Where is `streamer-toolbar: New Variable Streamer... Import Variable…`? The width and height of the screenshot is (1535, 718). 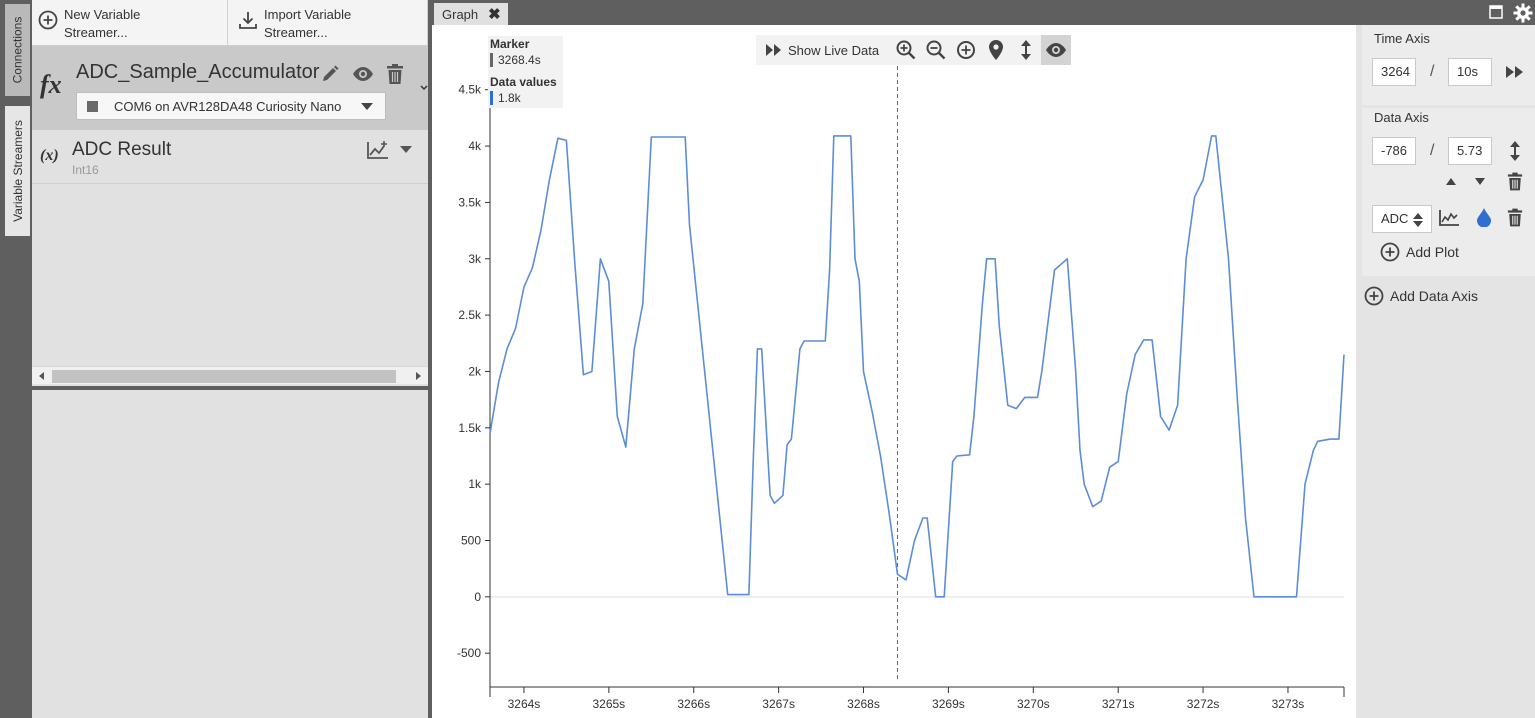
streamer-toolbar: New Variable Streamer... Import Variable… is located at coordinates (230, 23).